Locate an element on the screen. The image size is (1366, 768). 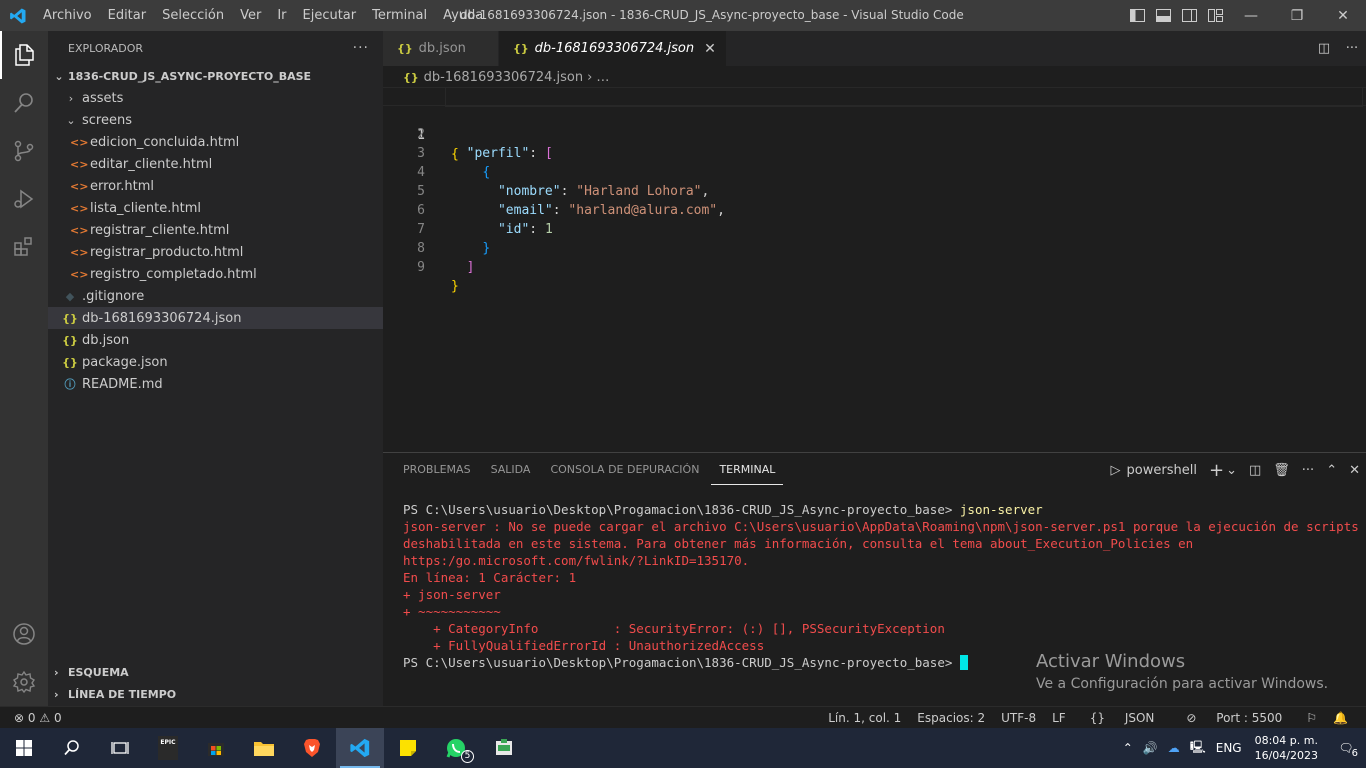
windows-start-icon is located at coordinates (24, 748).